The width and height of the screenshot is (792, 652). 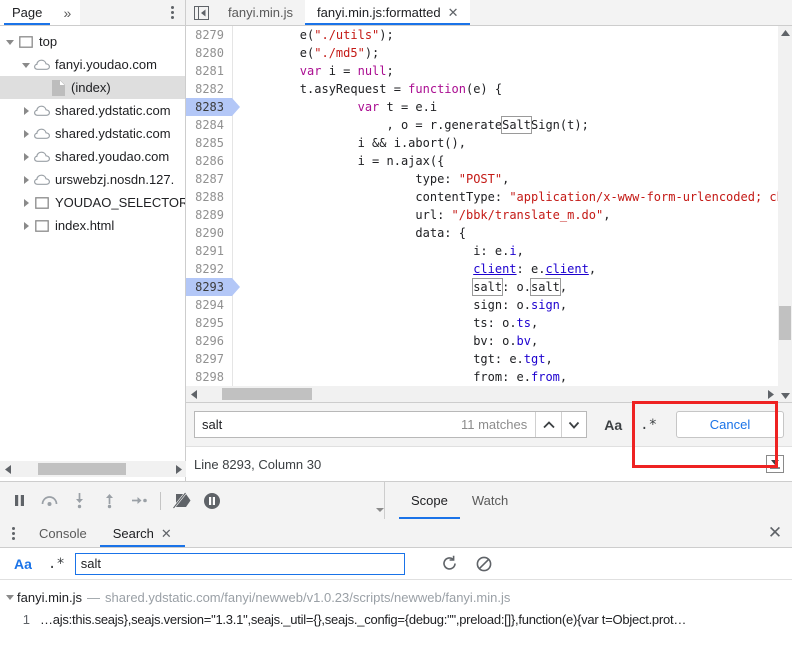 I want to click on editor-horizontal-scrollbar, so click(x=482, y=394).